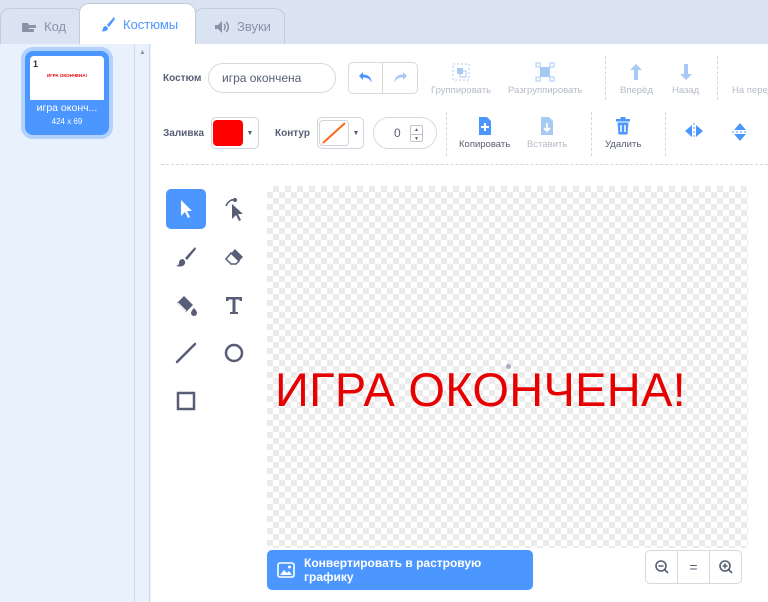 This screenshot has height=602, width=768. What do you see at coordinates (484, 126) in the screenshot?
I see `copy-icon` at bounding box center [484, 126].